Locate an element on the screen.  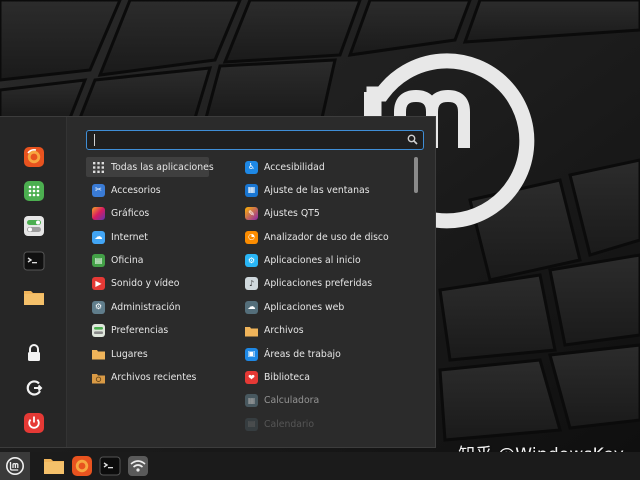
app-item: Archivos is located at coordinates (324, 331).